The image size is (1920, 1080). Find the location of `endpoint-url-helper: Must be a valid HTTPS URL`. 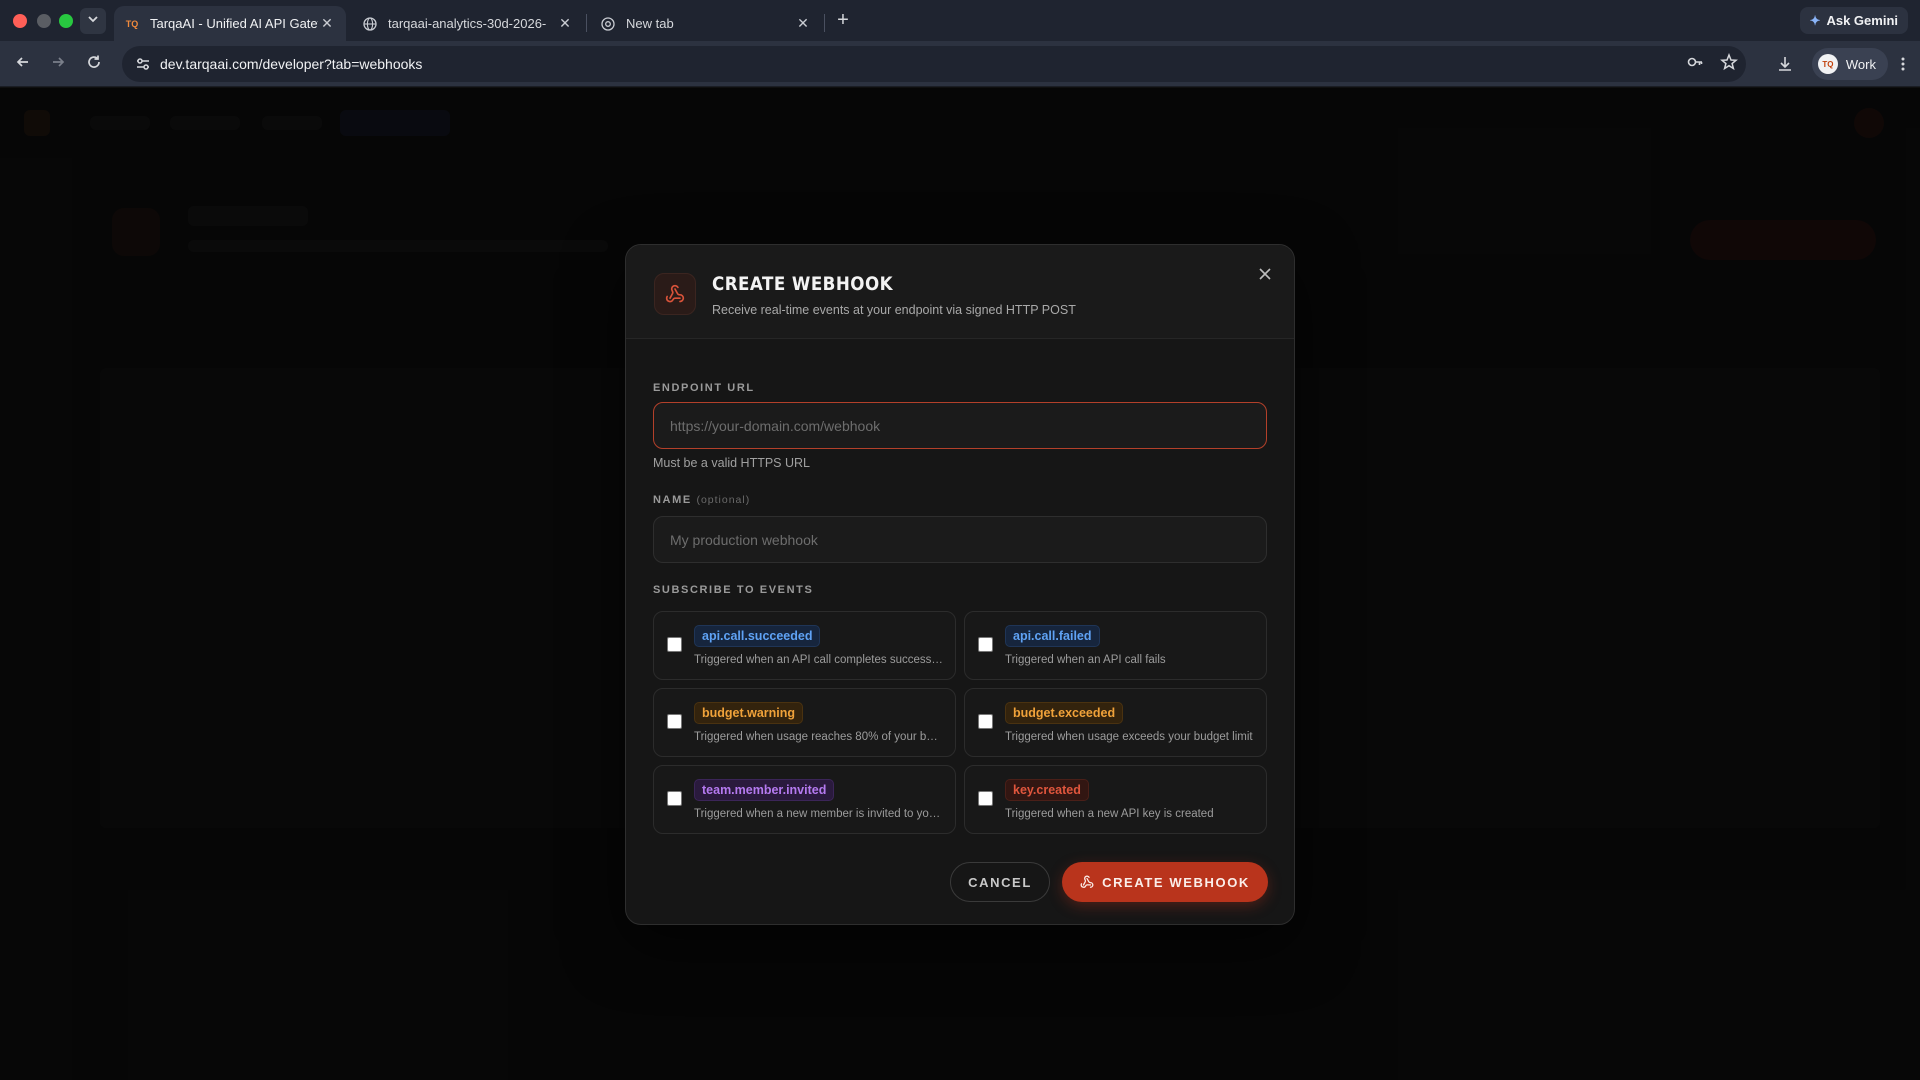

endpoint-url-helper: Must be a valid HTTPS URL is located at coordinates (731, 463).